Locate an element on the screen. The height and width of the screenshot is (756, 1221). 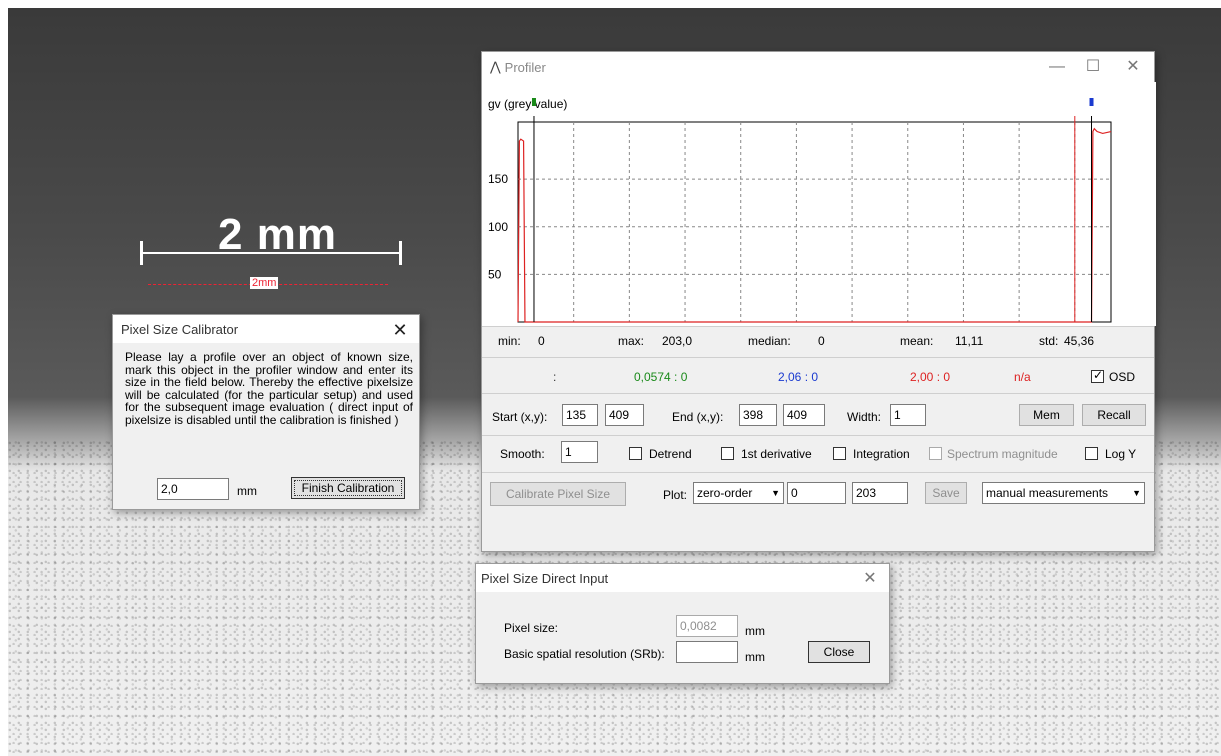
known-size-input: 2,0 is located at coordinates (193, 489).